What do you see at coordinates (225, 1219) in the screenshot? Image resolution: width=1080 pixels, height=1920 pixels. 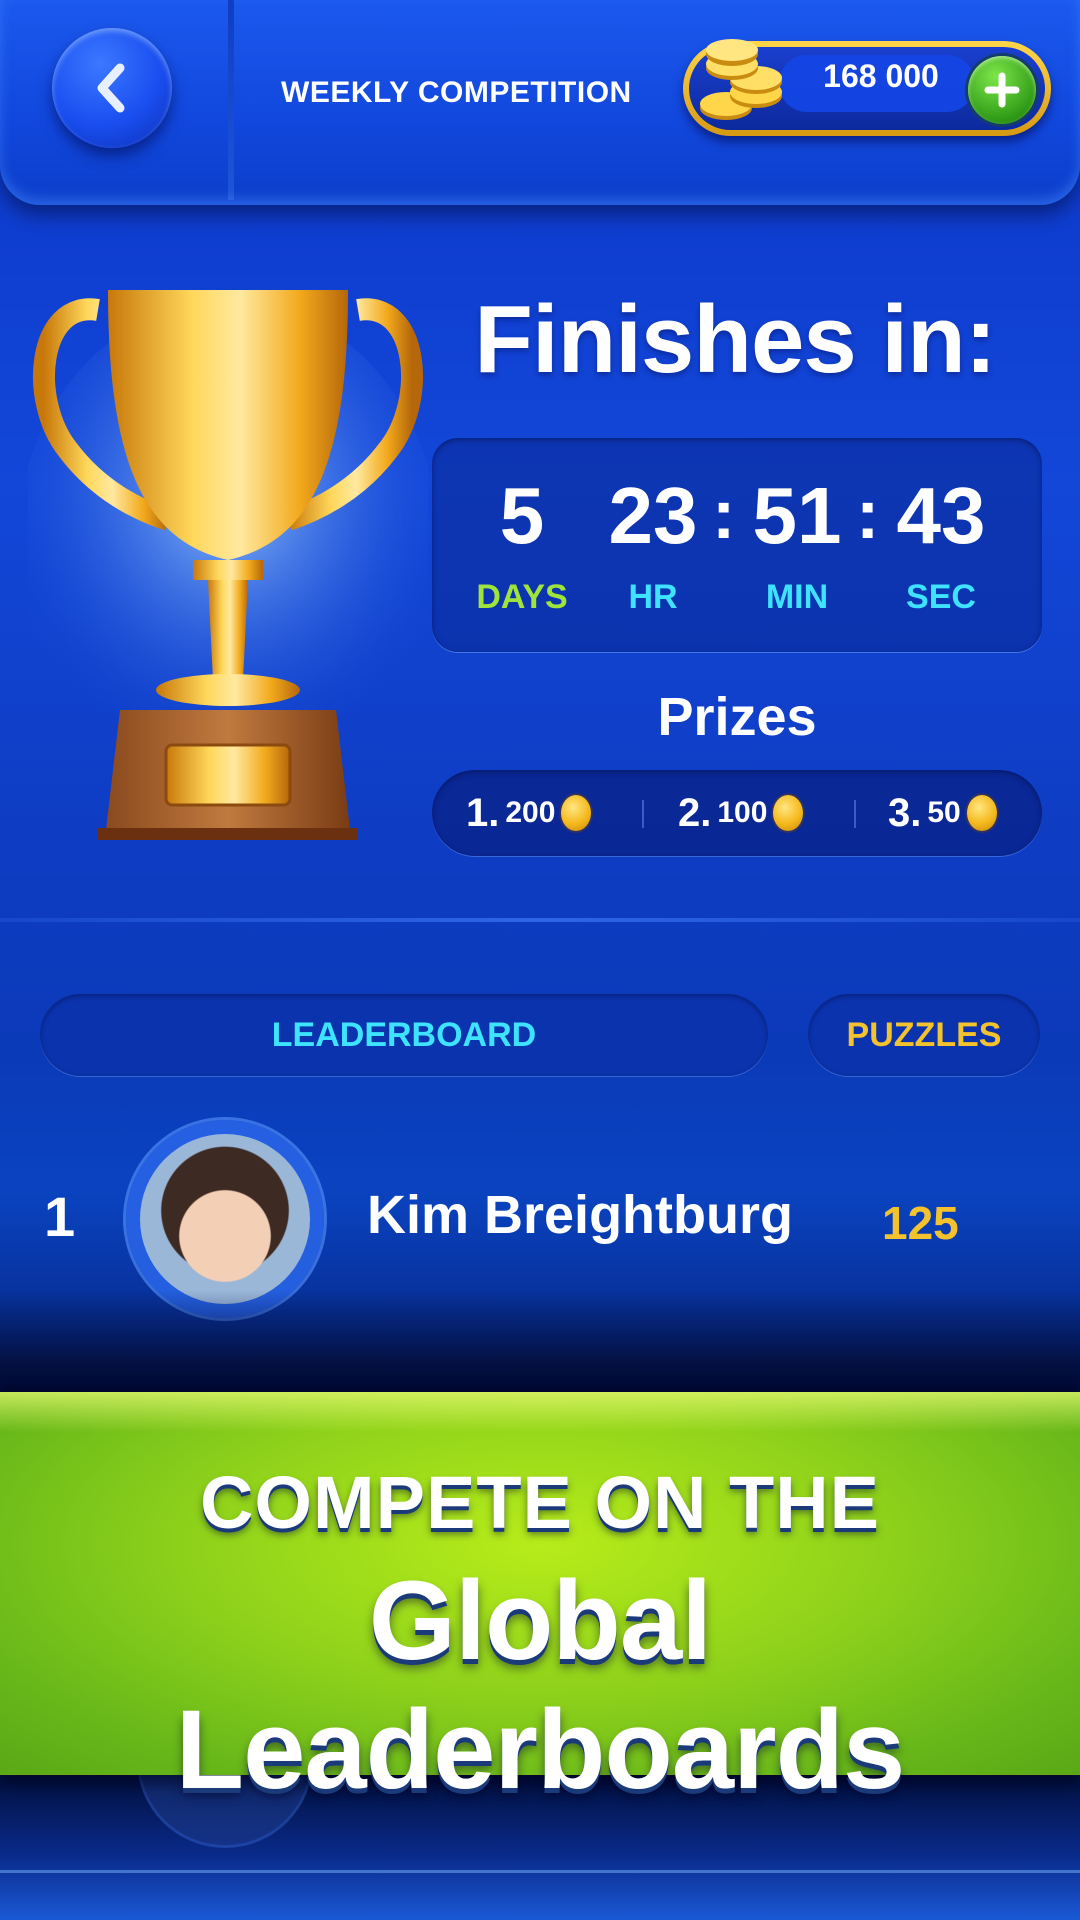 I see `avatar` at bounding box center [225, 1219].